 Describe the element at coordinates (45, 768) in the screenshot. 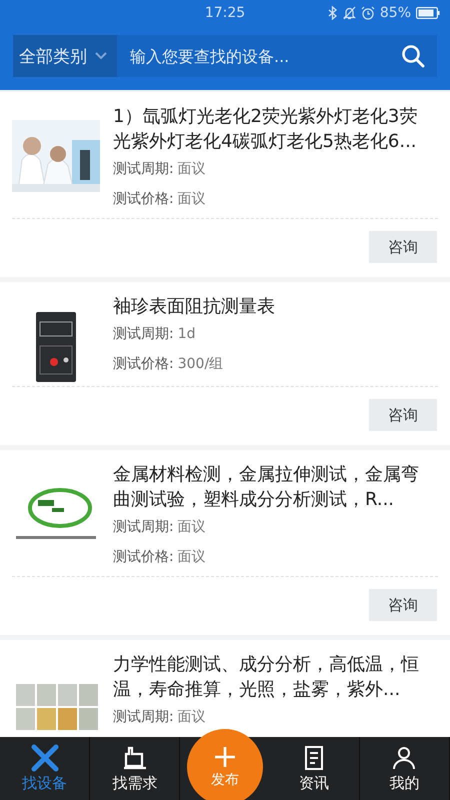

I see `nav-tab: 找设备` at that location.